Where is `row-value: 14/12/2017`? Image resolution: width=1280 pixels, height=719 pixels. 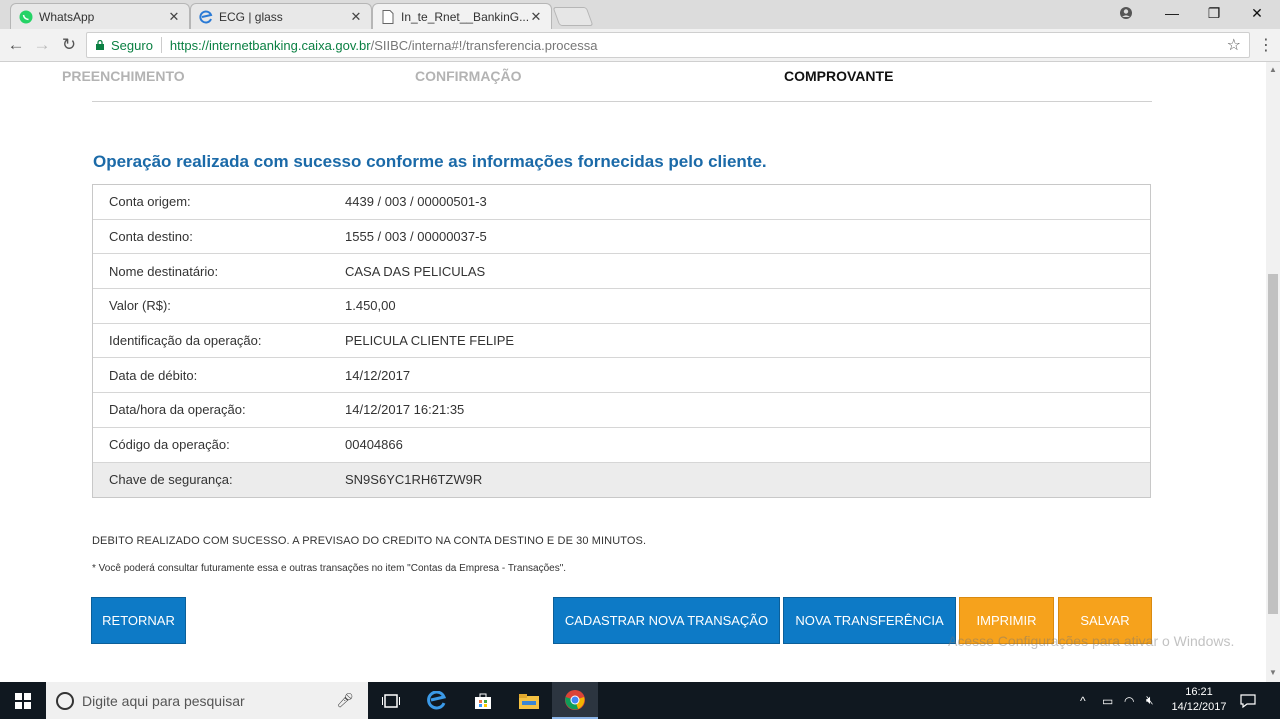
row-value: 14/12/2017 is located at coordinates (378, 375).